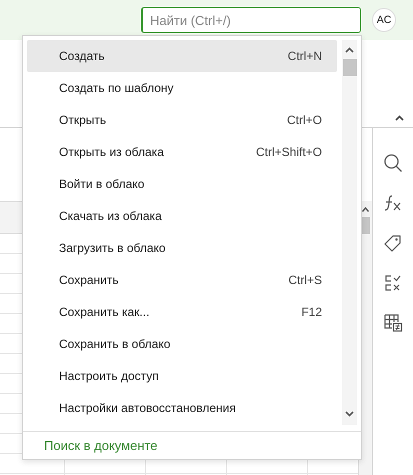 The width and height of the screenshot is (413, 475). What do you see at coordinates (393, 323) in the screenshot?
I see `table-icon` at bounding box center [393, 323].